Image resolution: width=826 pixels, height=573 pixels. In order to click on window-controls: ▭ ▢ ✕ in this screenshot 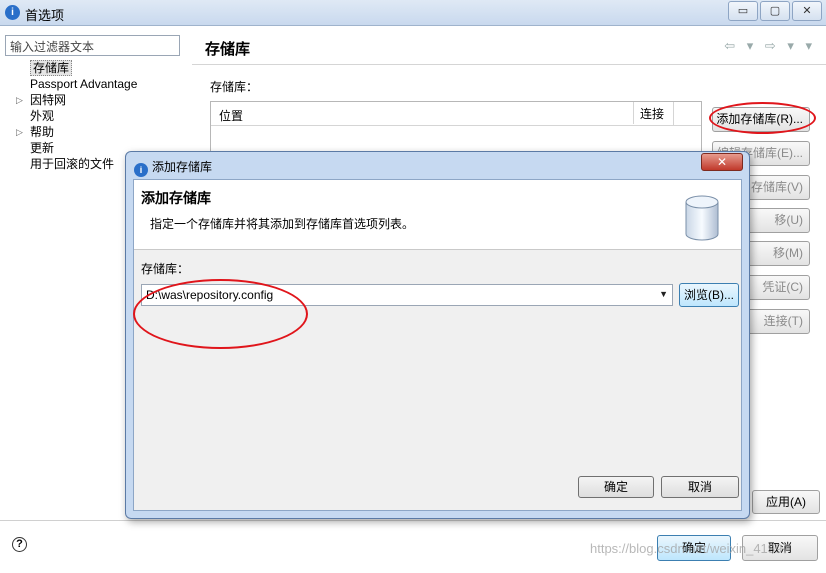, I will do `click(774, 11)`.